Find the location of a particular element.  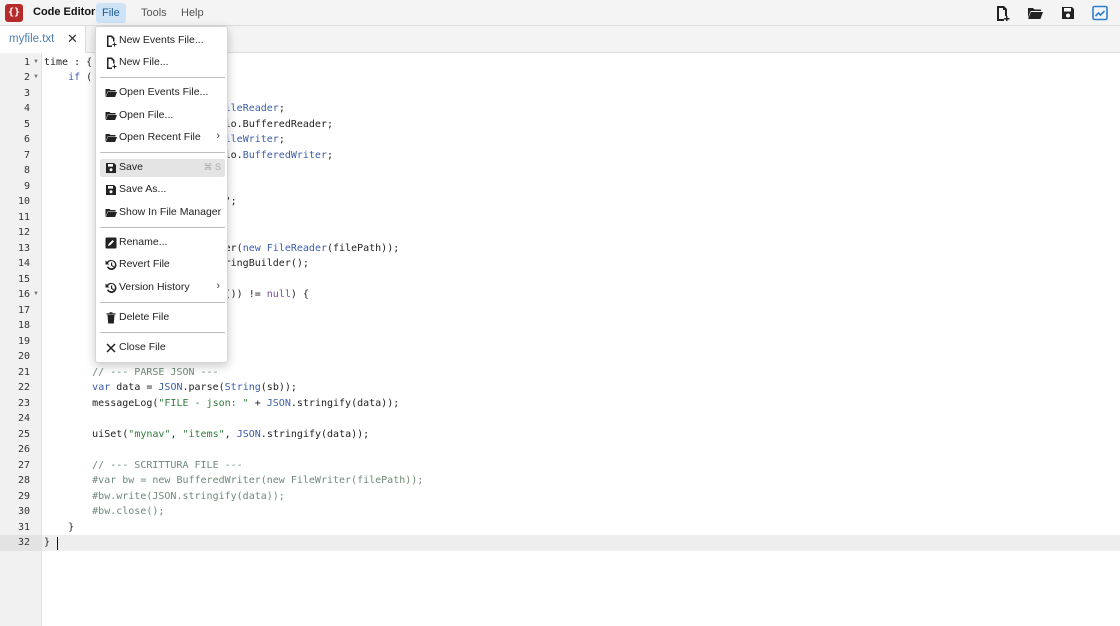

text-caret is located at coordinates (57, 543).